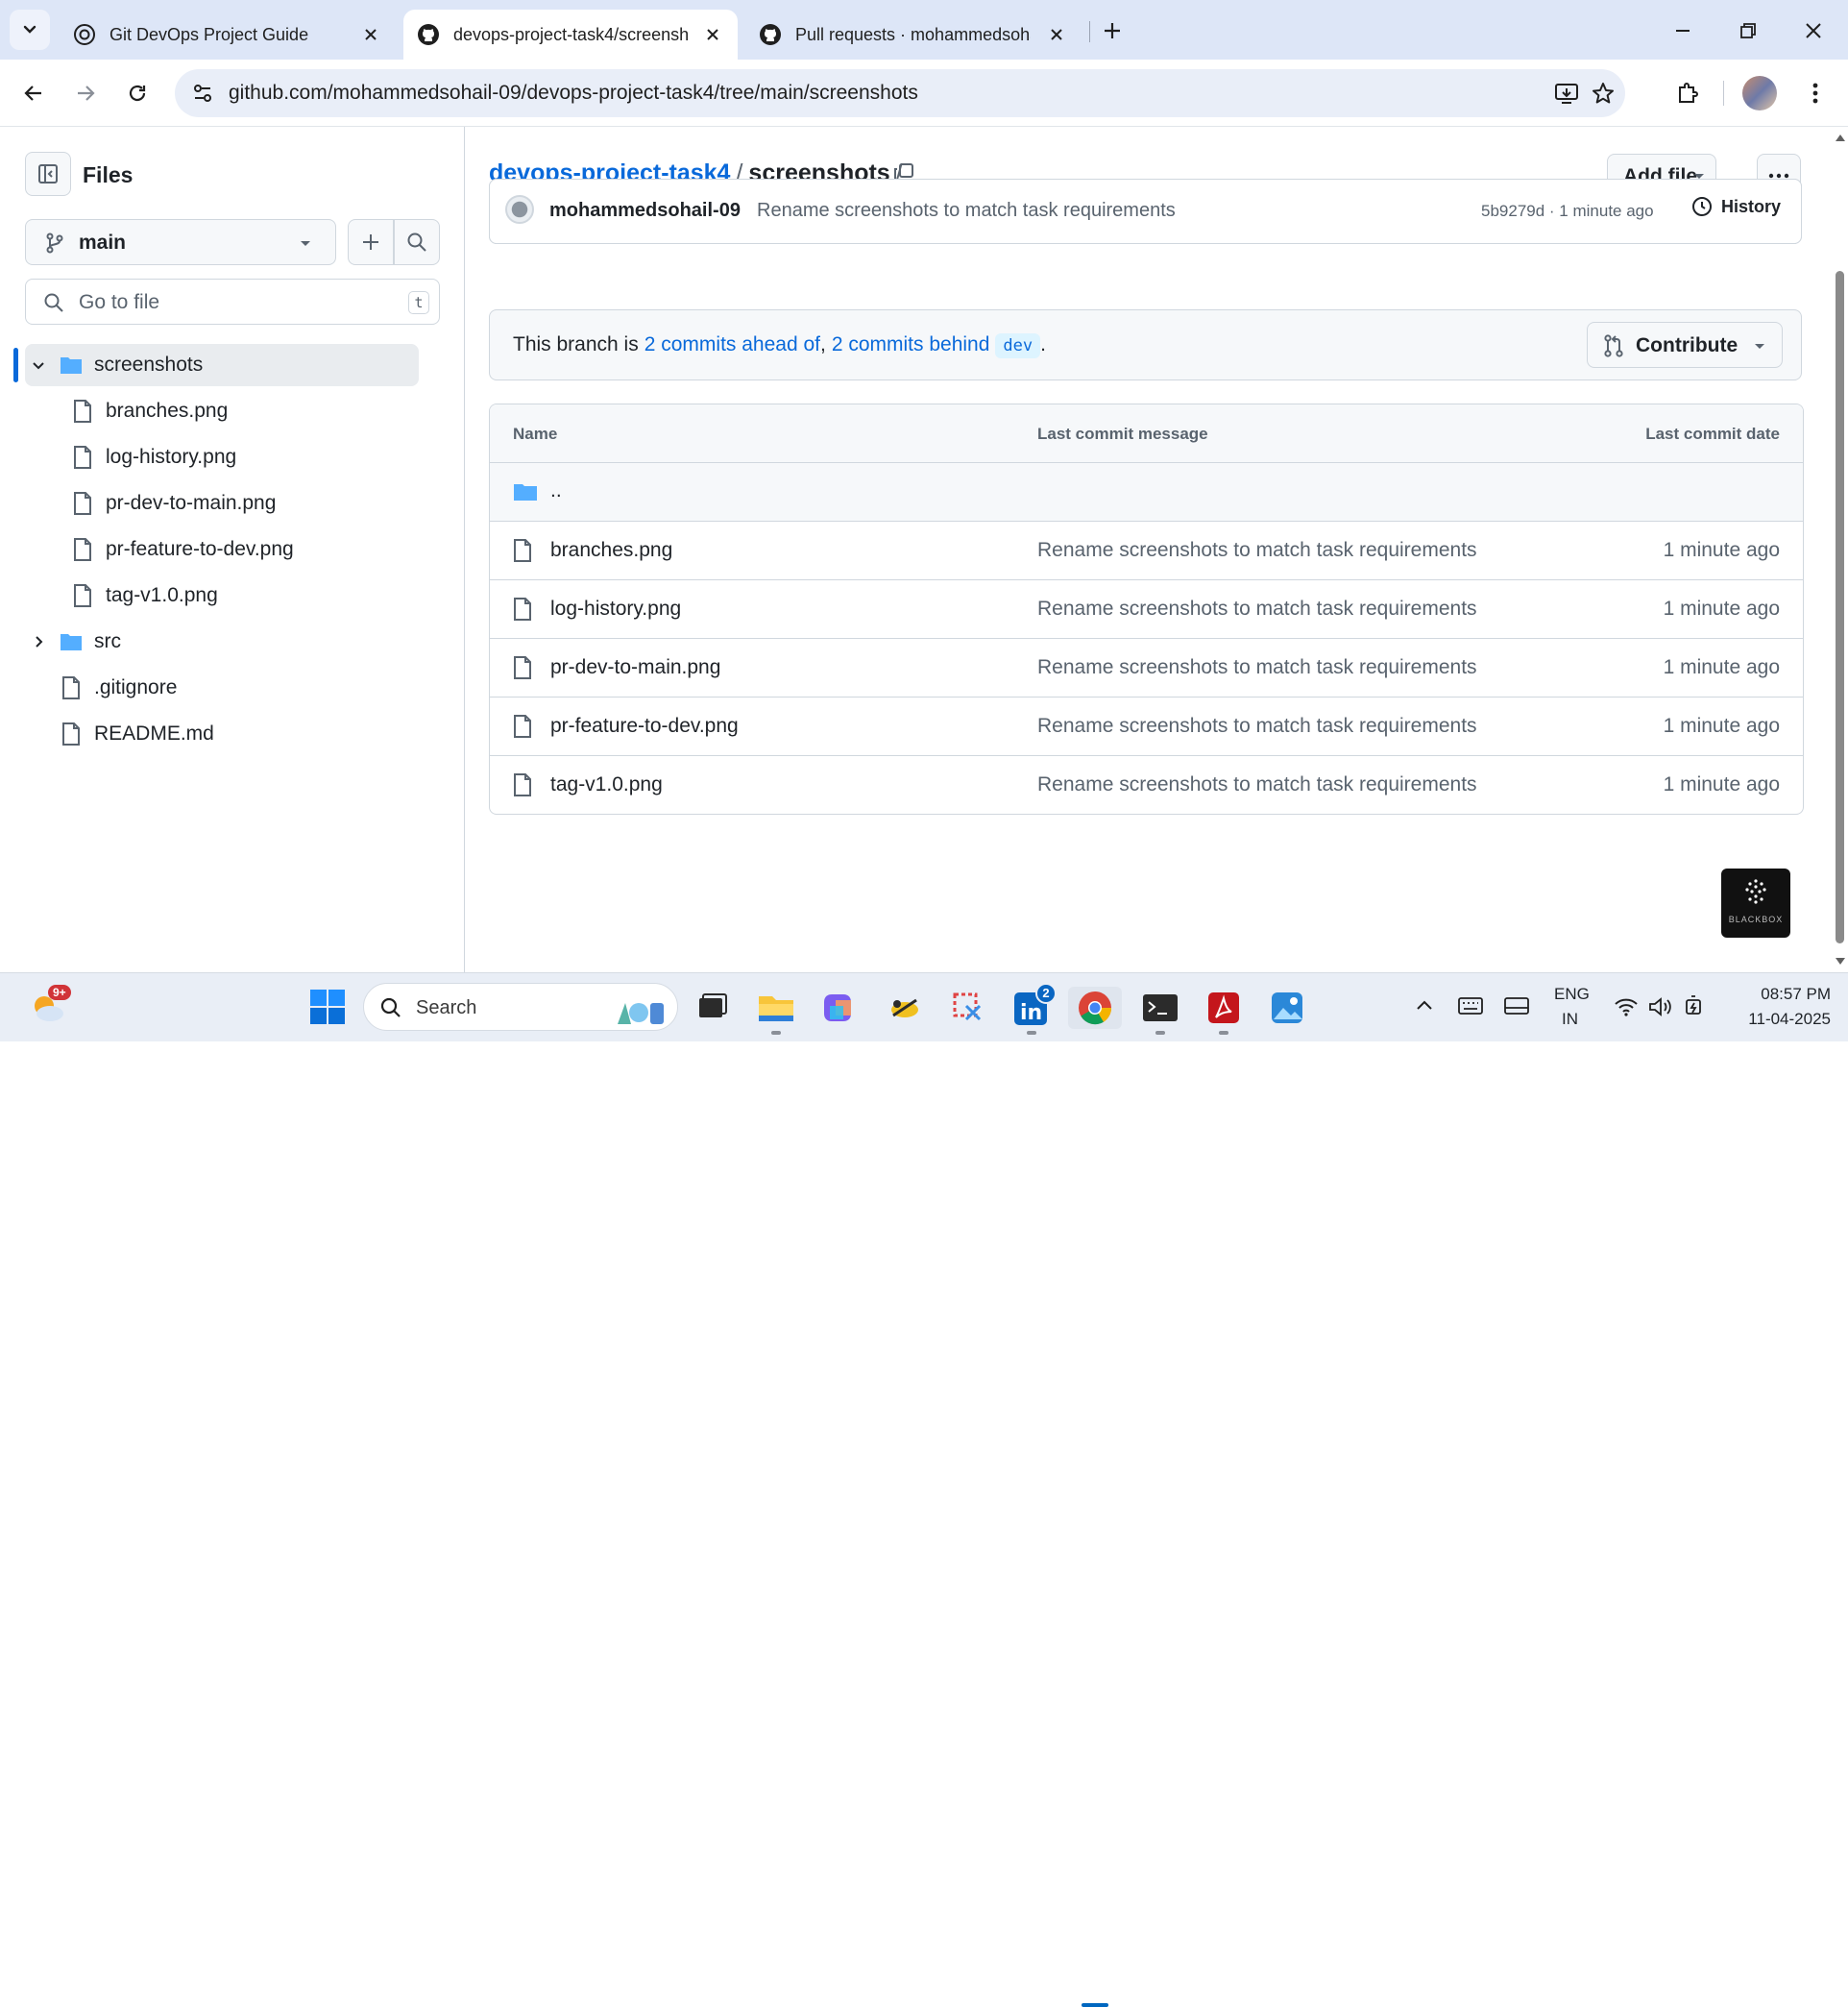 The image size is (1848, 2007). I want to click on linkedin-badge: 2, so click(1046, 993).